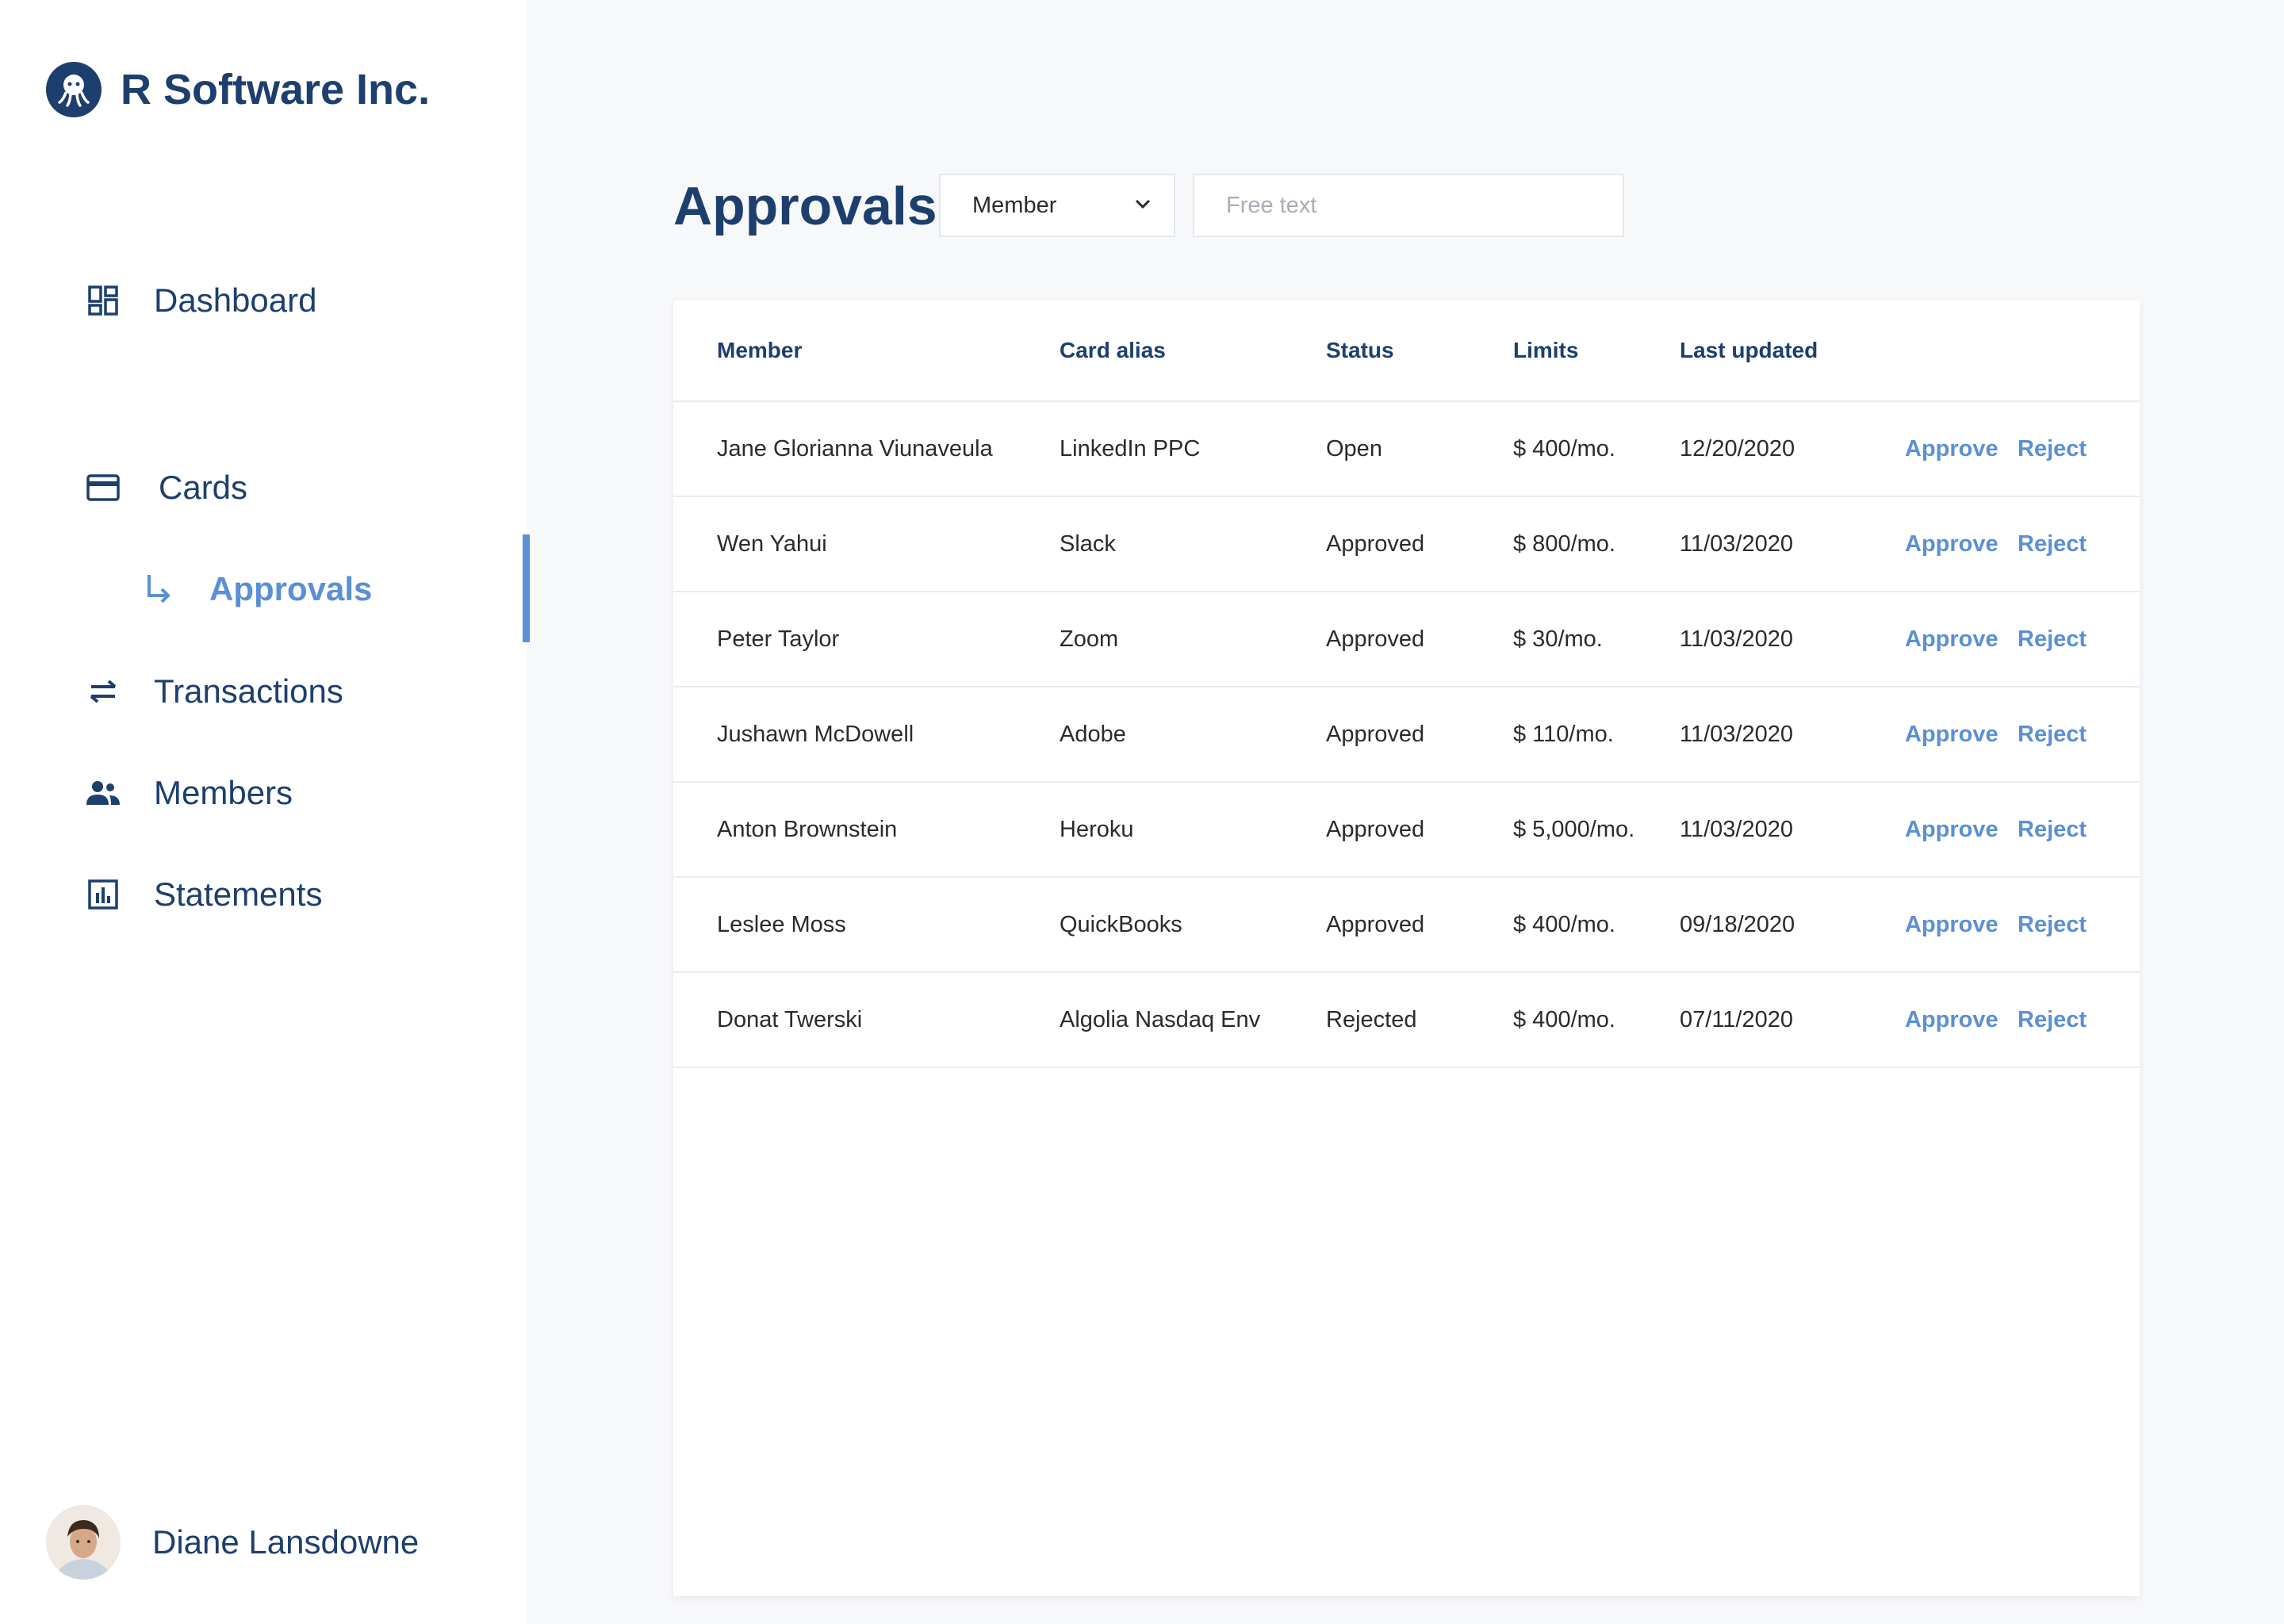  What do you see at coordinates (855, 449) in the screenshot?
I see `cell-member: Jane Glorianna Viunaveula` at bounding box center [855, 449].